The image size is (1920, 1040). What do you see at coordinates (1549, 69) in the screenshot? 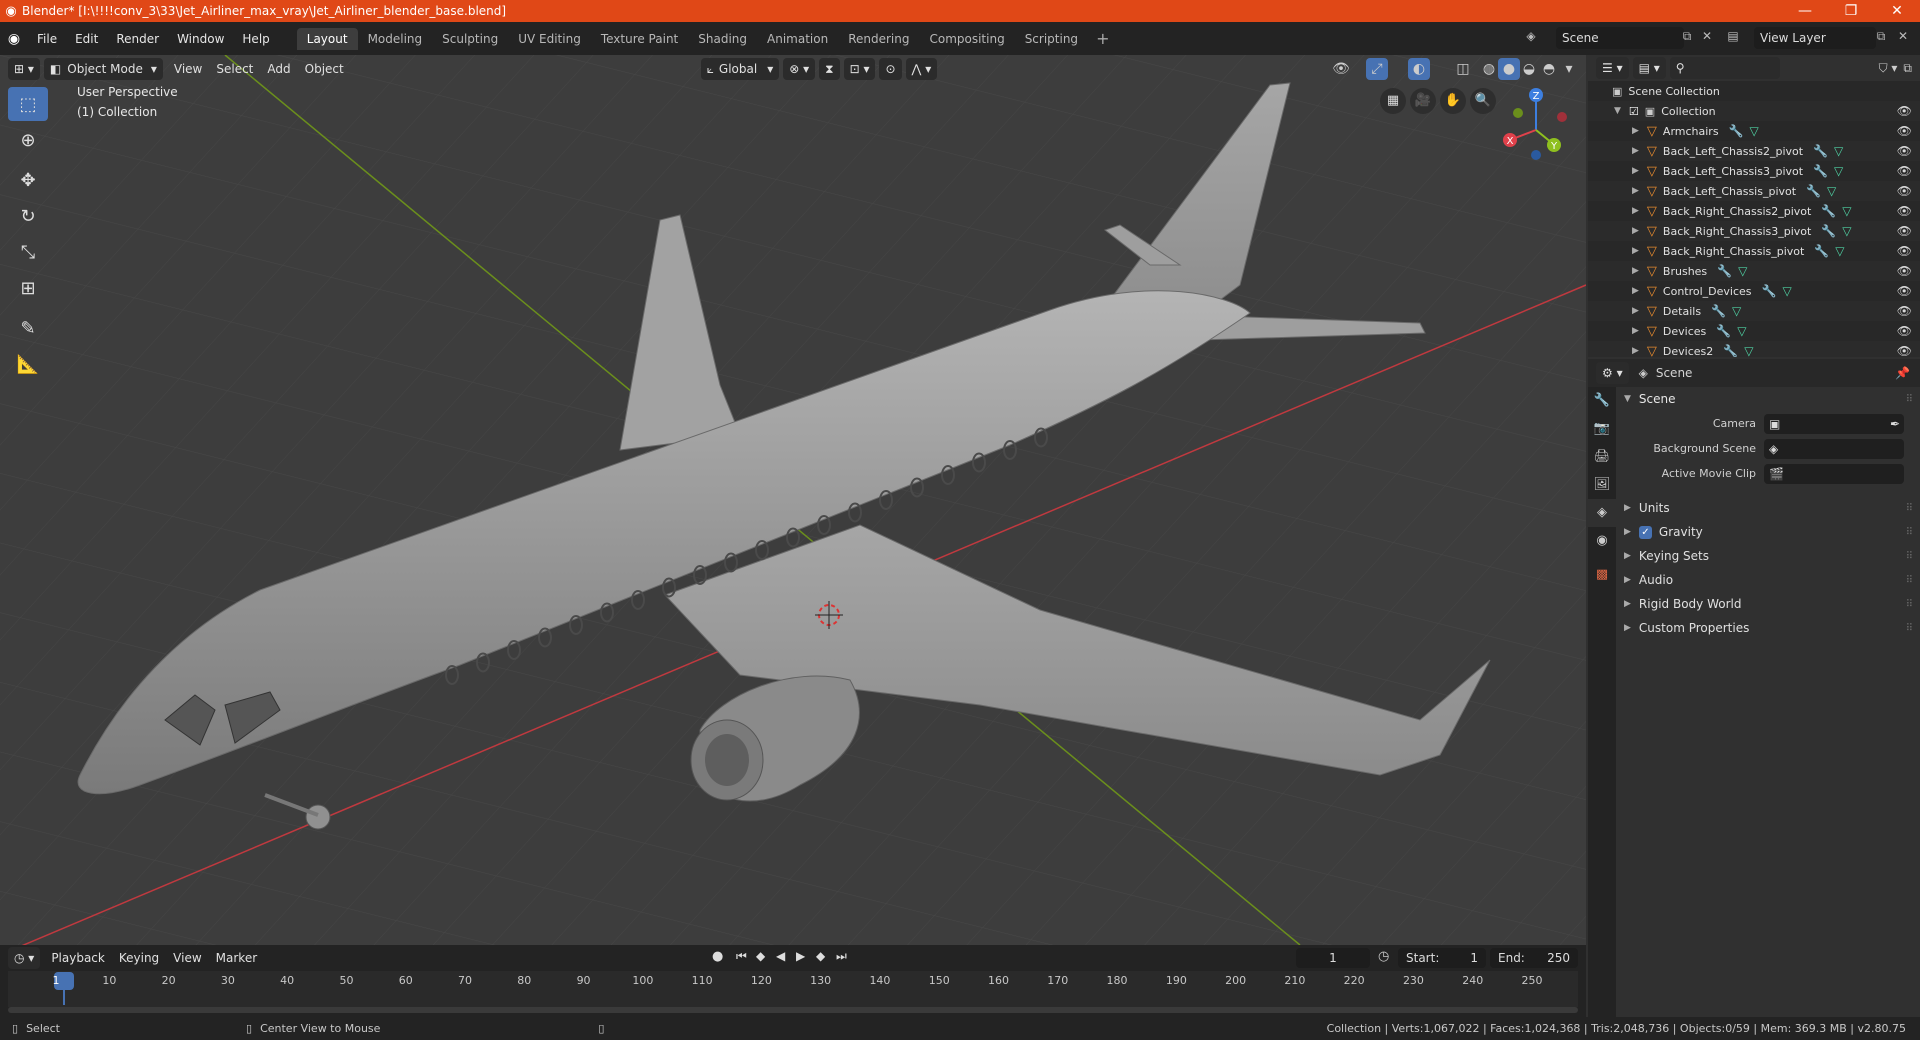
I see `rendered-shading-icon: ◓` at bounding box center [1549, 69].